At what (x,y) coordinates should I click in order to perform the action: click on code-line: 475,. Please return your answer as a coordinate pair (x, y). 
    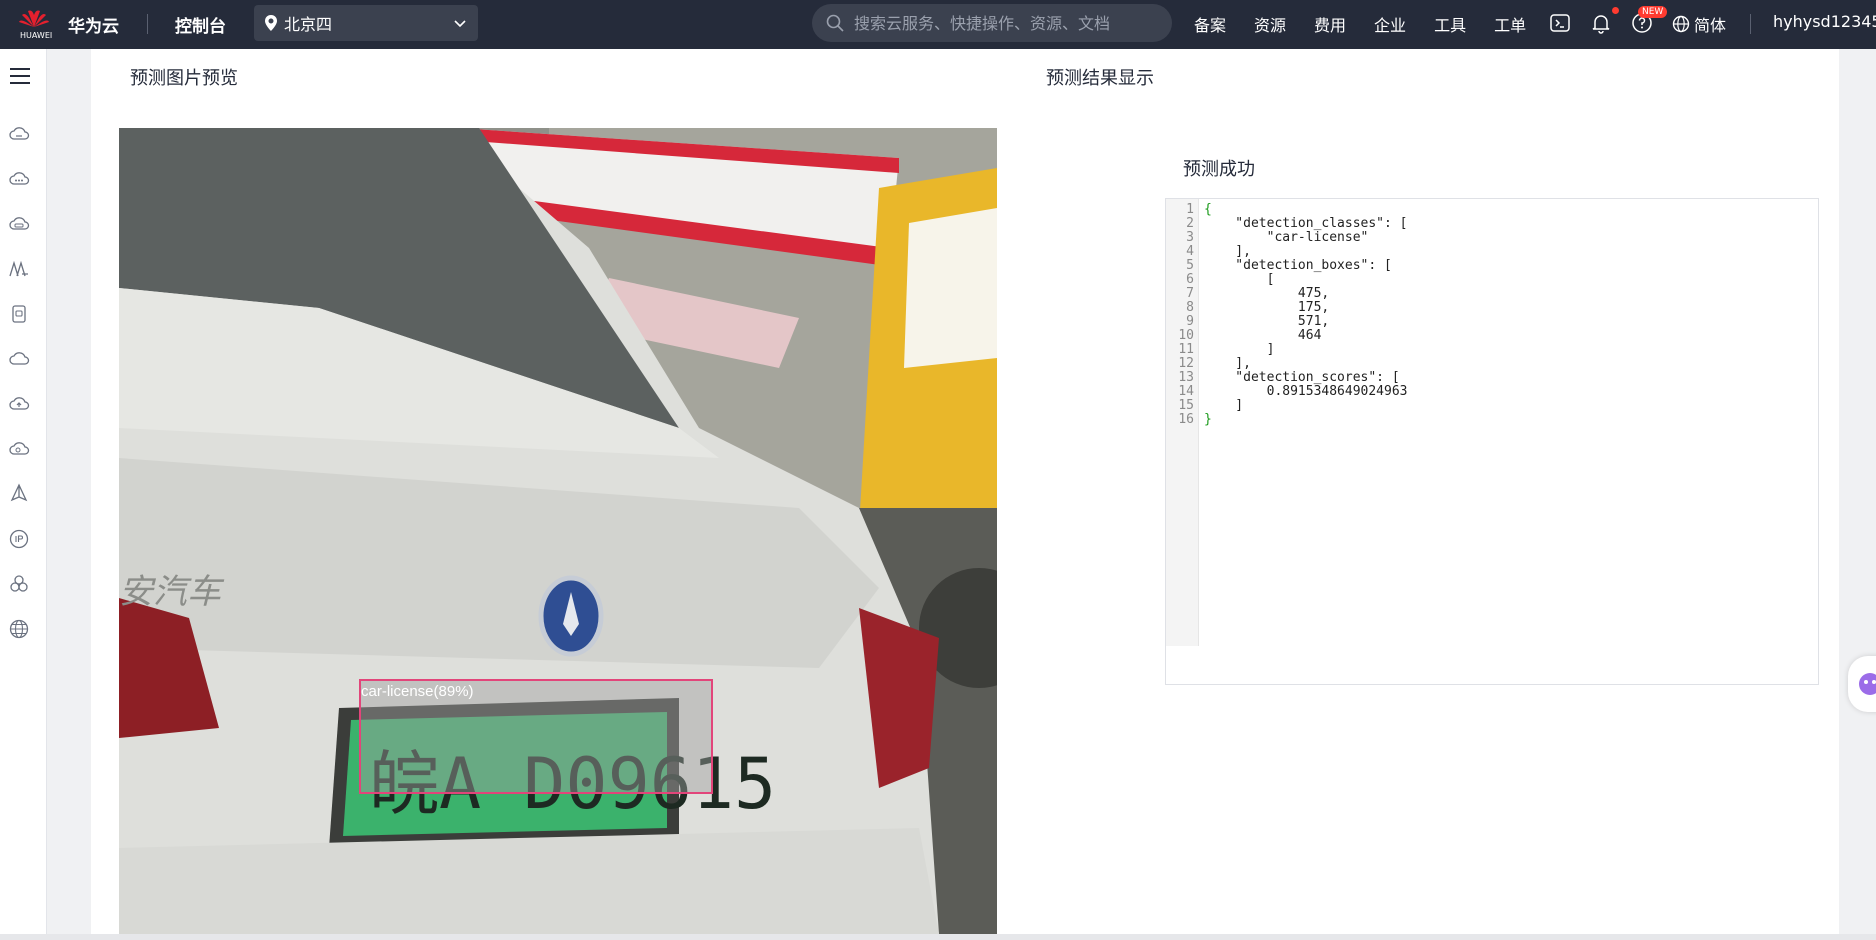
    Looking at the image, I should click on (1267, 293).